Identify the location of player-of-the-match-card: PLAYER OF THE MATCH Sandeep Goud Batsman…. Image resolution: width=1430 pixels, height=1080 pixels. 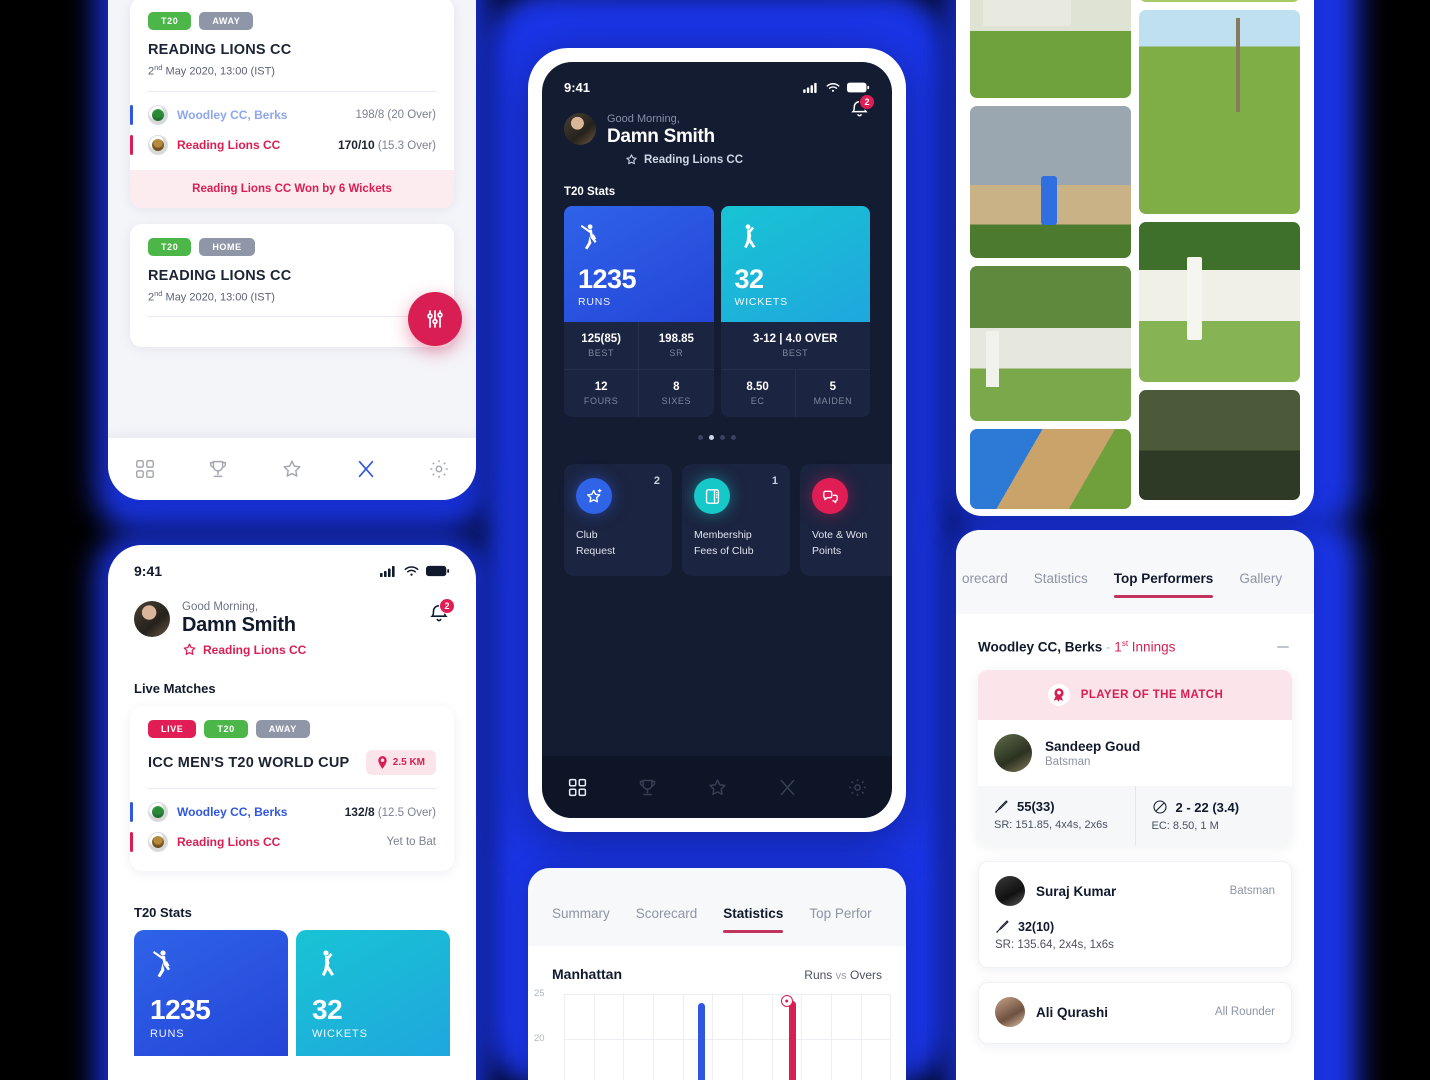
(1135, 757).